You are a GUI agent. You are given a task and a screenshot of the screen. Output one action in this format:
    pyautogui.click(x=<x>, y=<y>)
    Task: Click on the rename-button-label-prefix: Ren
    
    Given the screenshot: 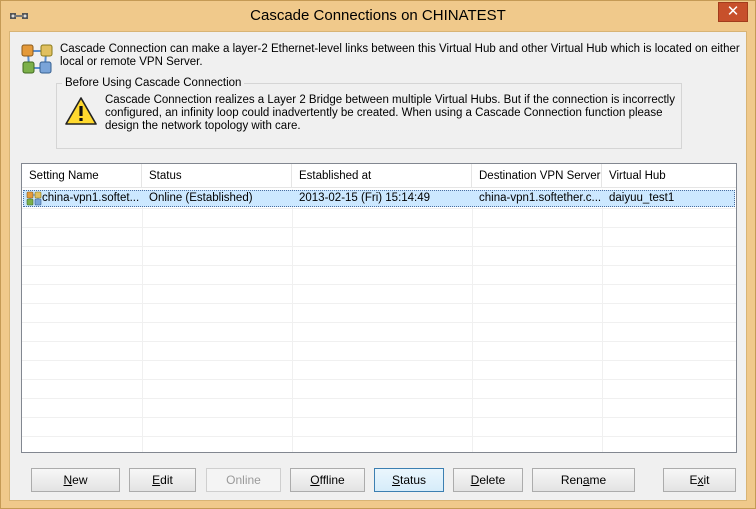 What is the action you would take?
    pyautogui.click(x=571, y=480)
    